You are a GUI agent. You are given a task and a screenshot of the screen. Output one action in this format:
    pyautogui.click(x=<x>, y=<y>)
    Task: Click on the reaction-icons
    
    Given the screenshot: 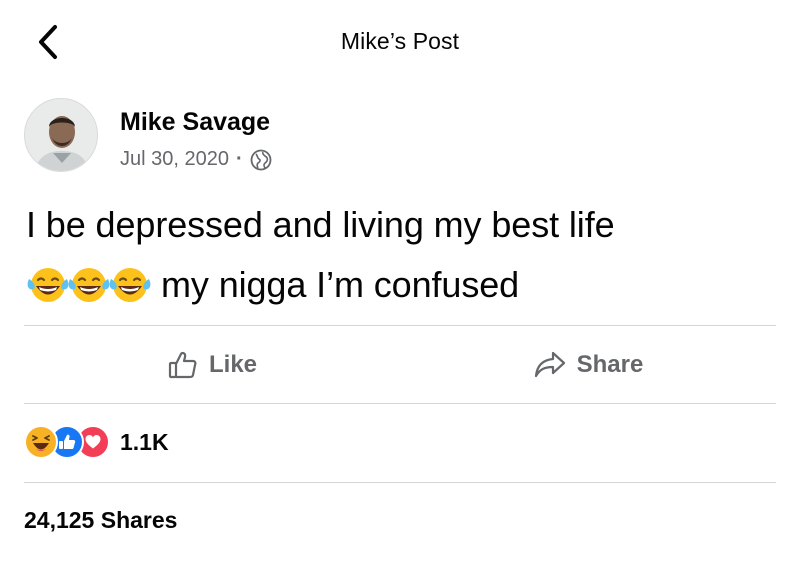 What is the action you would take?
    pyautogui.click(x=67, y=442)
    